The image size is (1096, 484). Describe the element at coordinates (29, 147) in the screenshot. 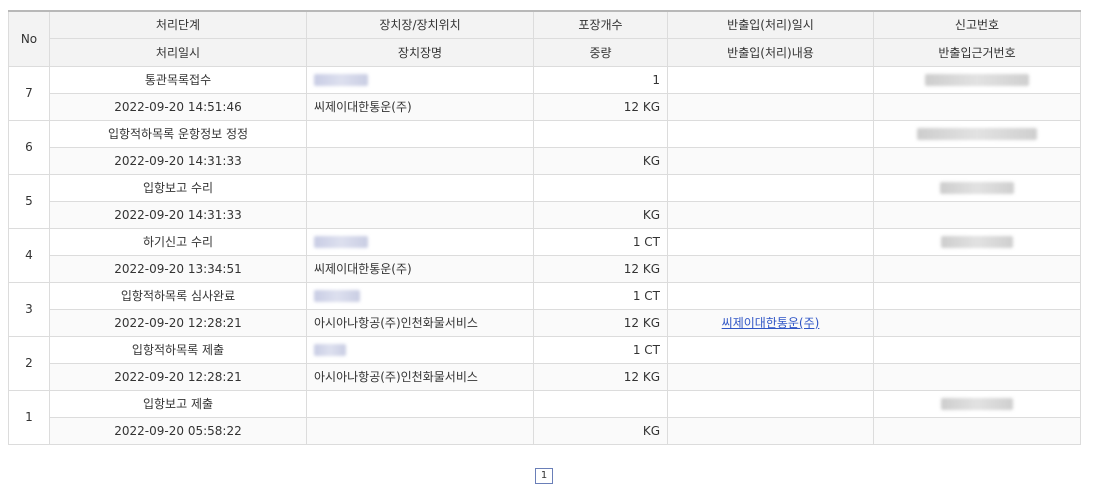

I see `row-number: 6` at that location.